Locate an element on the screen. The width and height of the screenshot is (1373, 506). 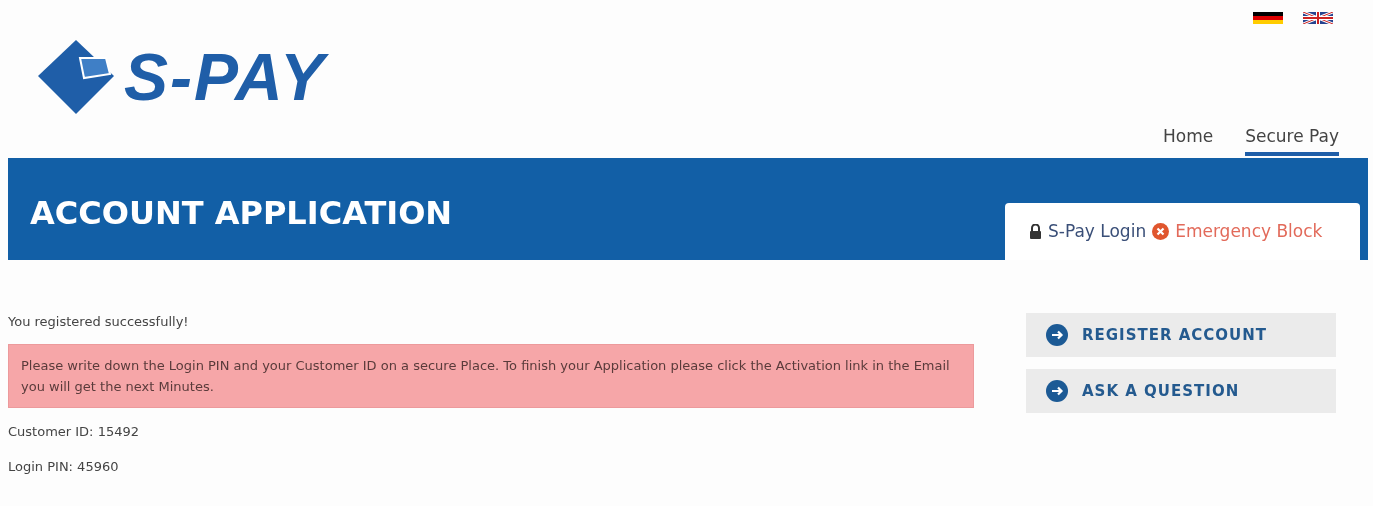
alert-message: Please write down the Login PIN and your Customer ID on a secure Place. To finish your Application please click the Activation link in the Email you will get the next Minutes. is located at coordinates (491, 375).